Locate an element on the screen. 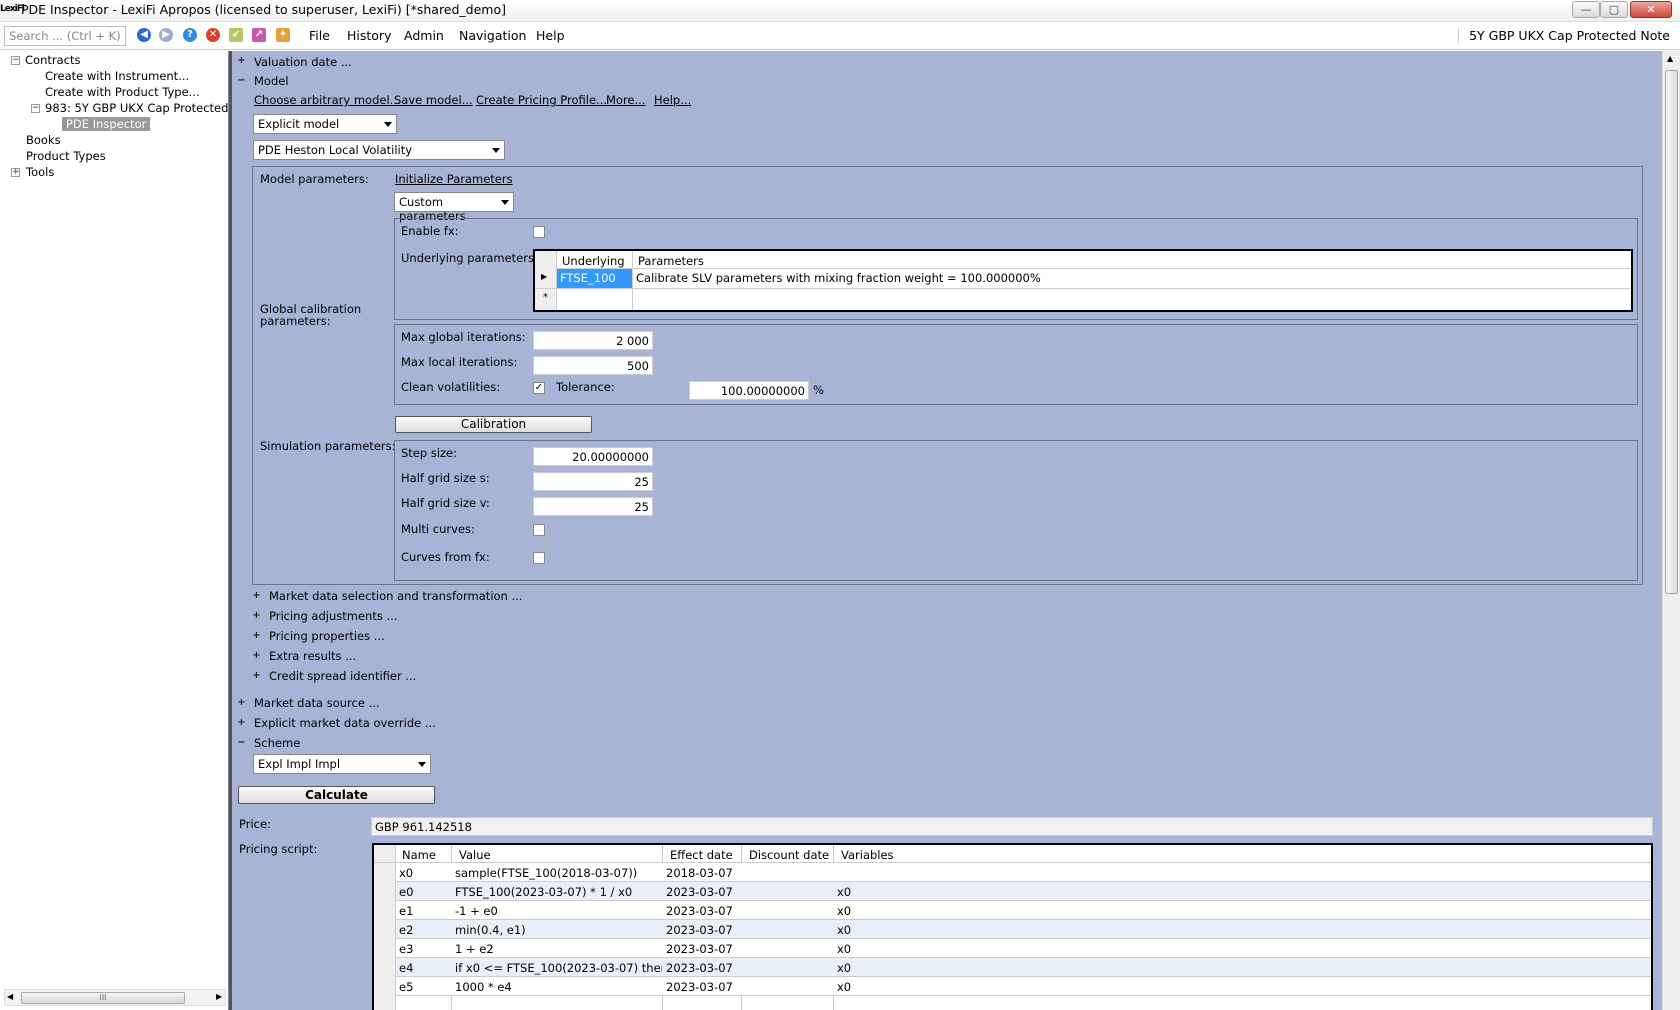 The image size is (1680, 1010). close-button: ✕ is located at coordinates (1651, 9).